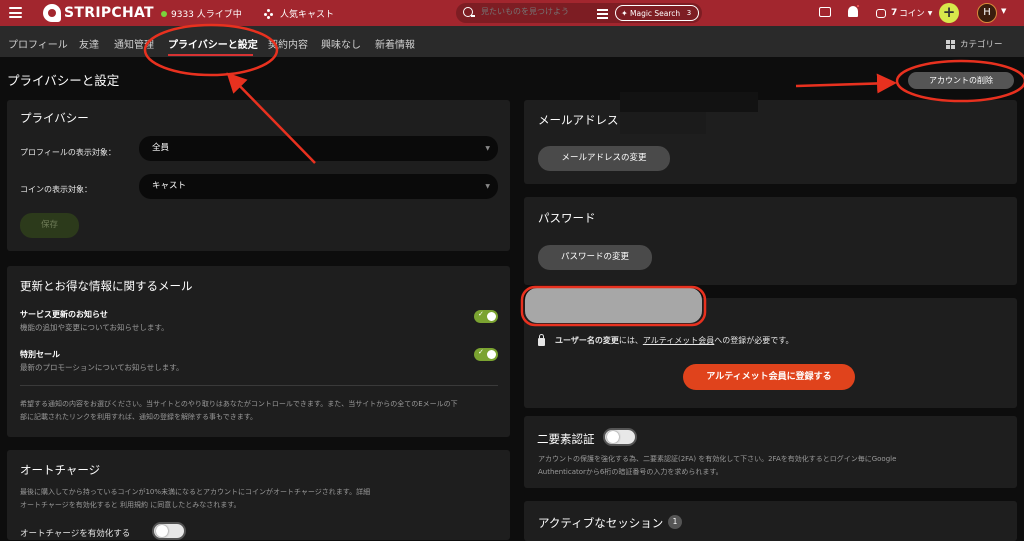 The height and width of the screenshot is (541, 1024). What do you see at coordinates (595, 257) in the screenshot?
I see `change-password-button: パスワードの変更` at bounding box center [595, 257].